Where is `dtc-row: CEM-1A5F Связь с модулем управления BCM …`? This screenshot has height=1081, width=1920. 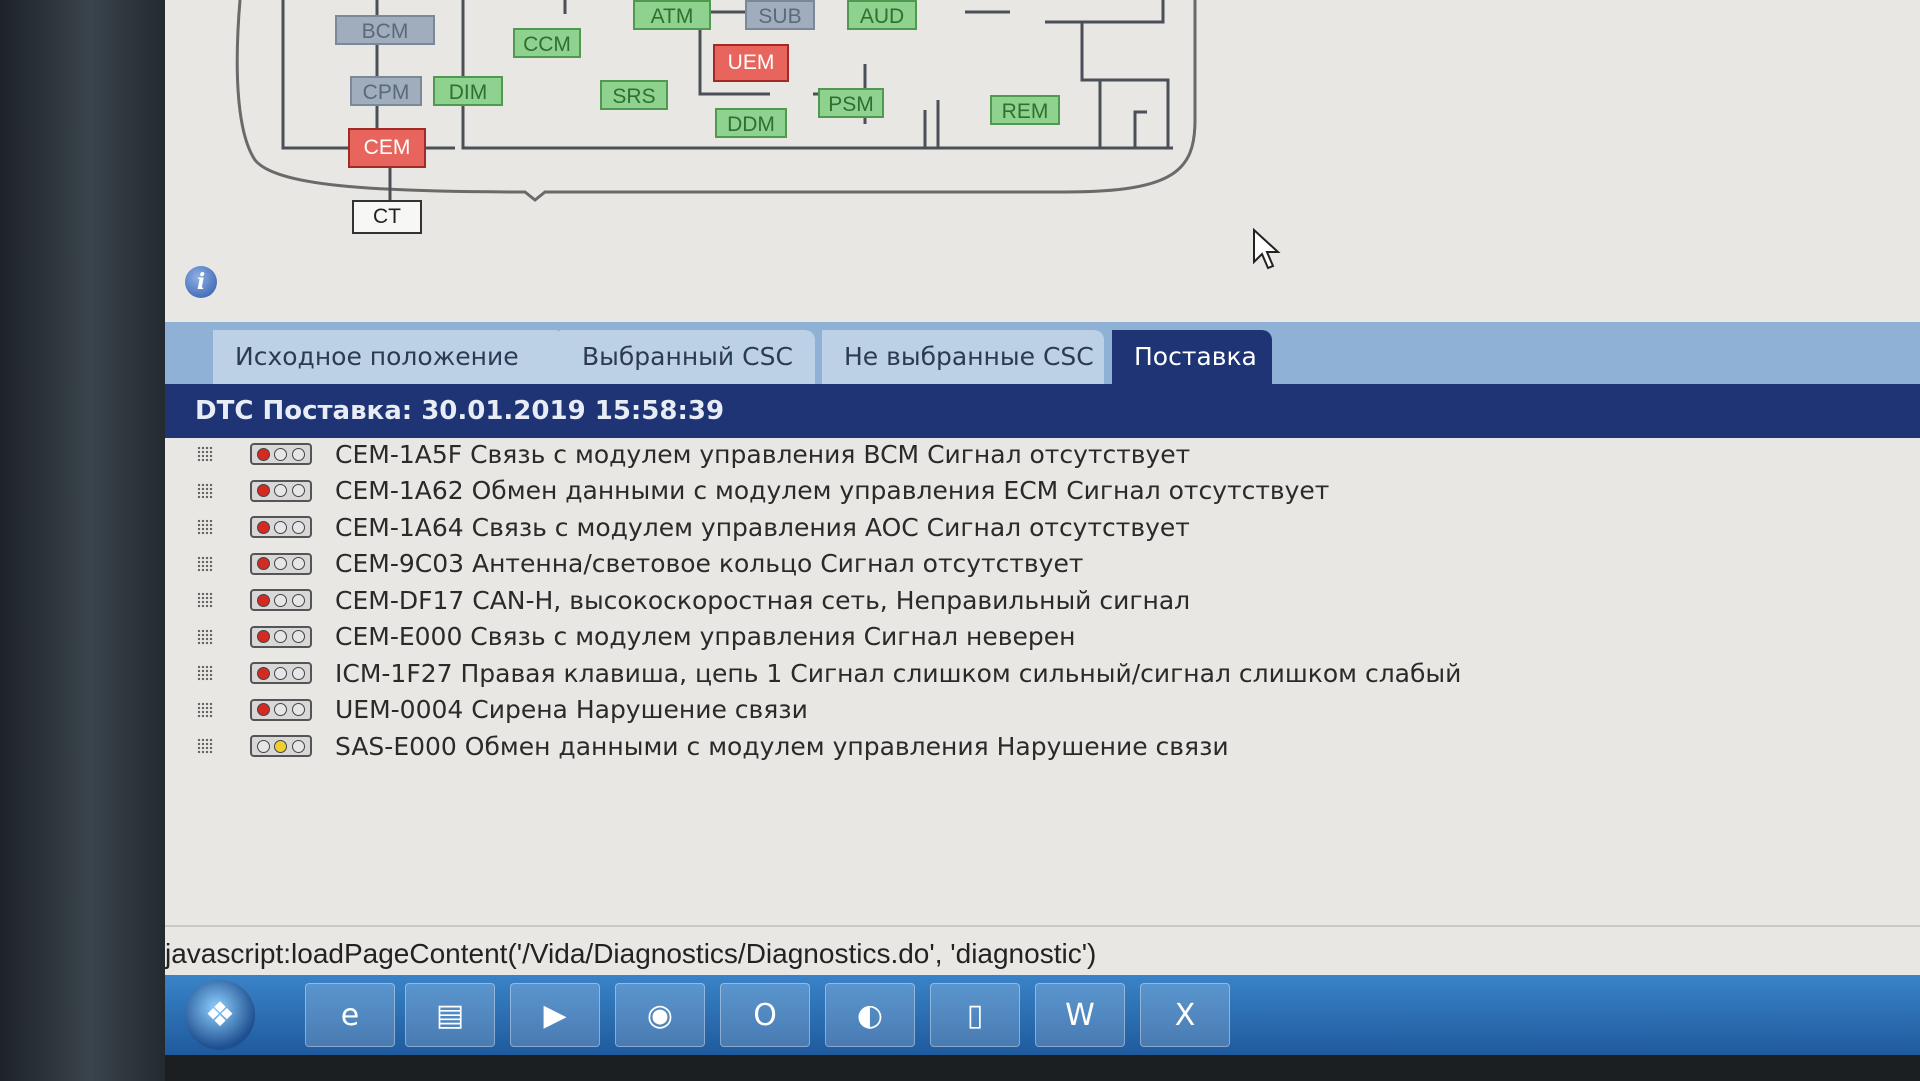 dtc-row: CEM-1A5F Связь с модулем управления BCM … is located at coordinates (1042, 454).